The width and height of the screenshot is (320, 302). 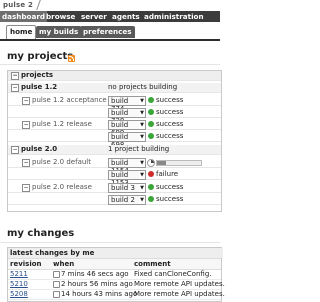 I want to click on group-status: 1 project building, so click(x=139, y=149).